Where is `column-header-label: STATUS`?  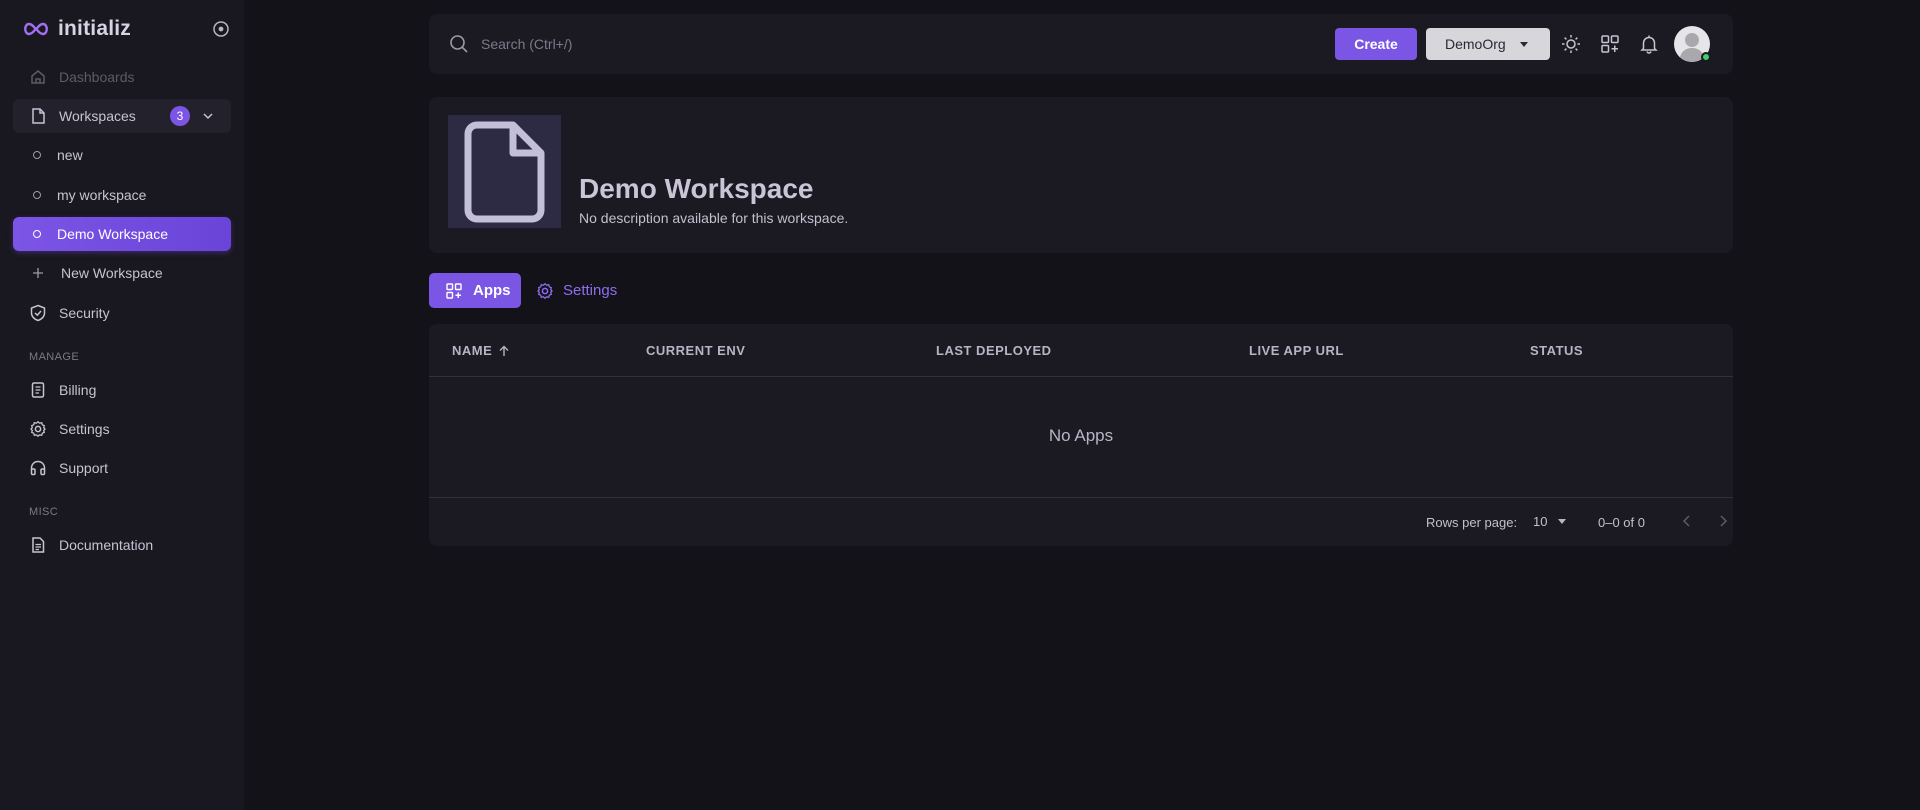
column-header-label: STATUS is located at coordinates (1557, 350).